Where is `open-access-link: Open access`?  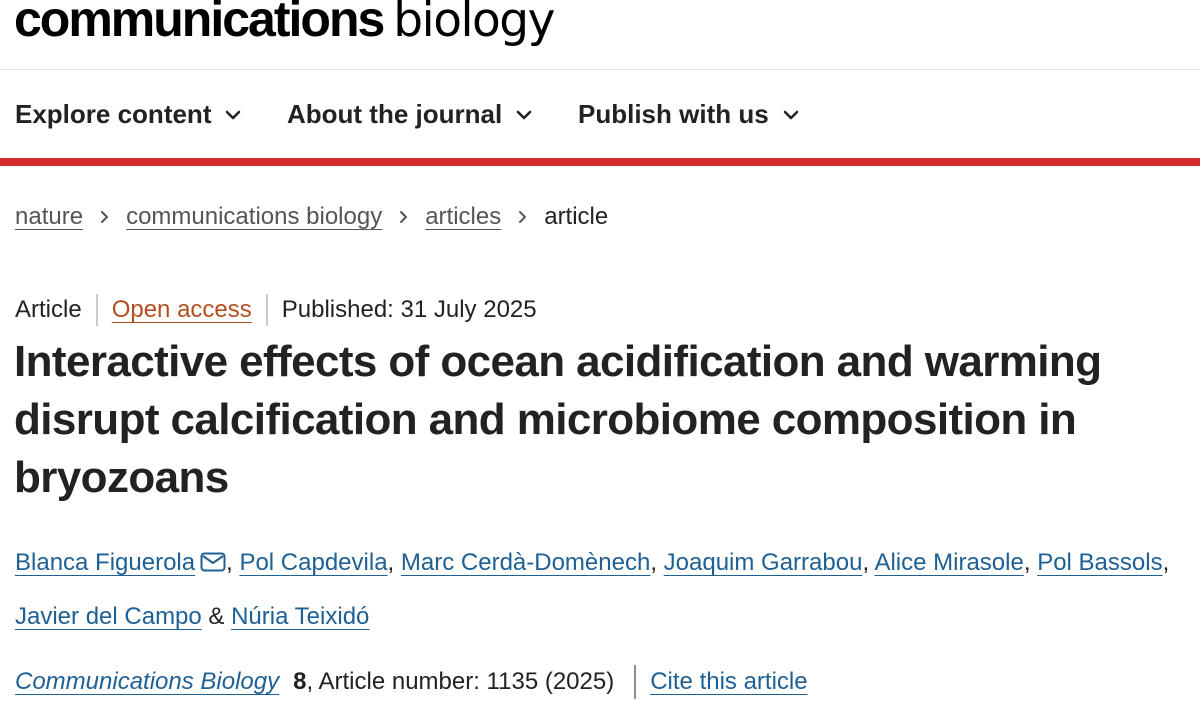 open-access-link: Open access is located at coordinates (182, 310).